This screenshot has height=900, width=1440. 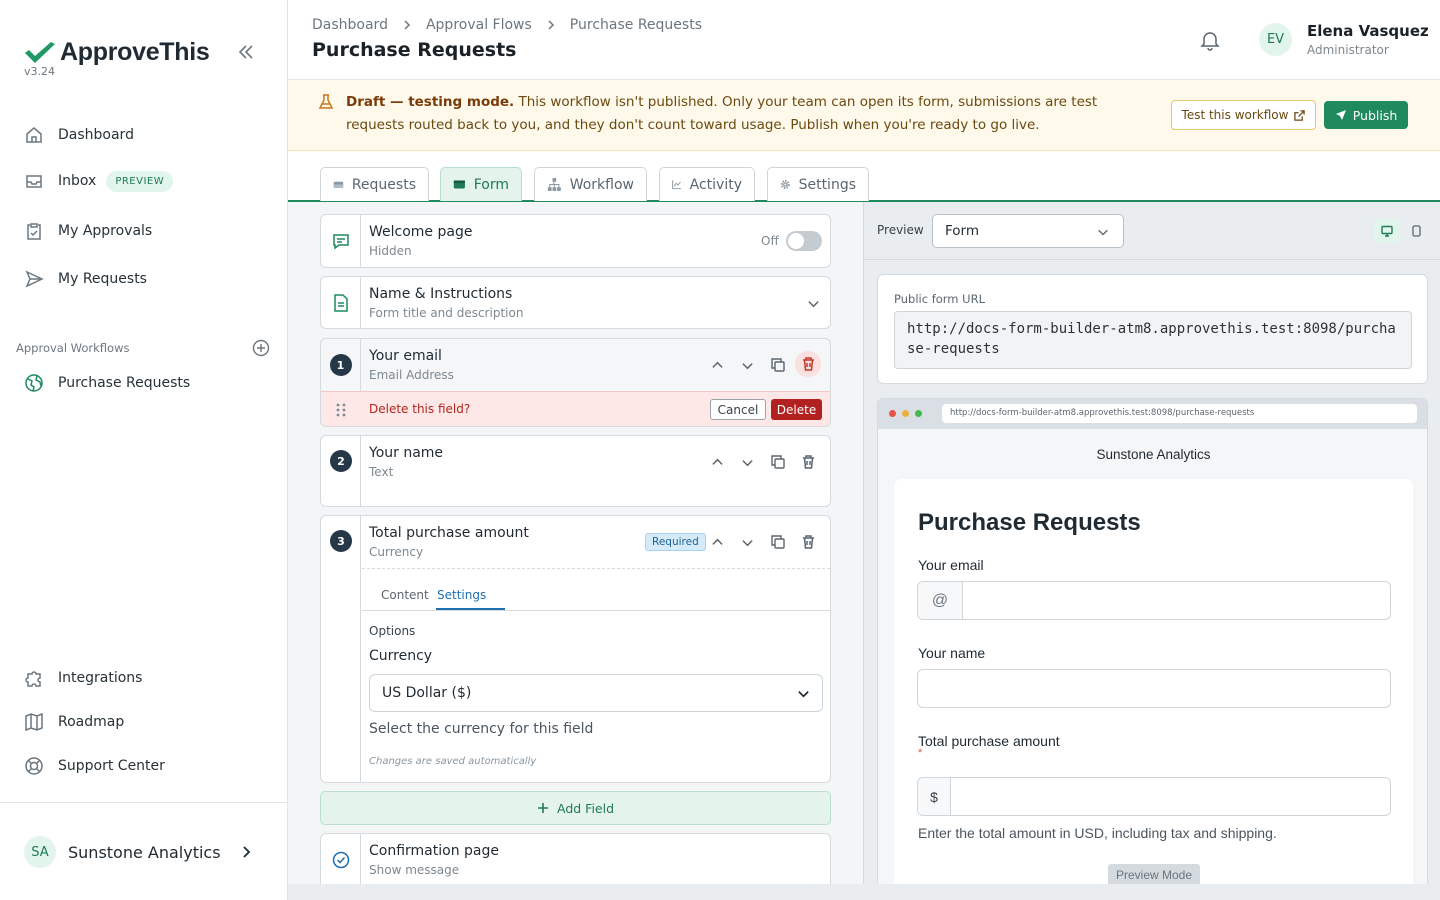 I want to click on tab-form: Form, so click(x=481, y=184).